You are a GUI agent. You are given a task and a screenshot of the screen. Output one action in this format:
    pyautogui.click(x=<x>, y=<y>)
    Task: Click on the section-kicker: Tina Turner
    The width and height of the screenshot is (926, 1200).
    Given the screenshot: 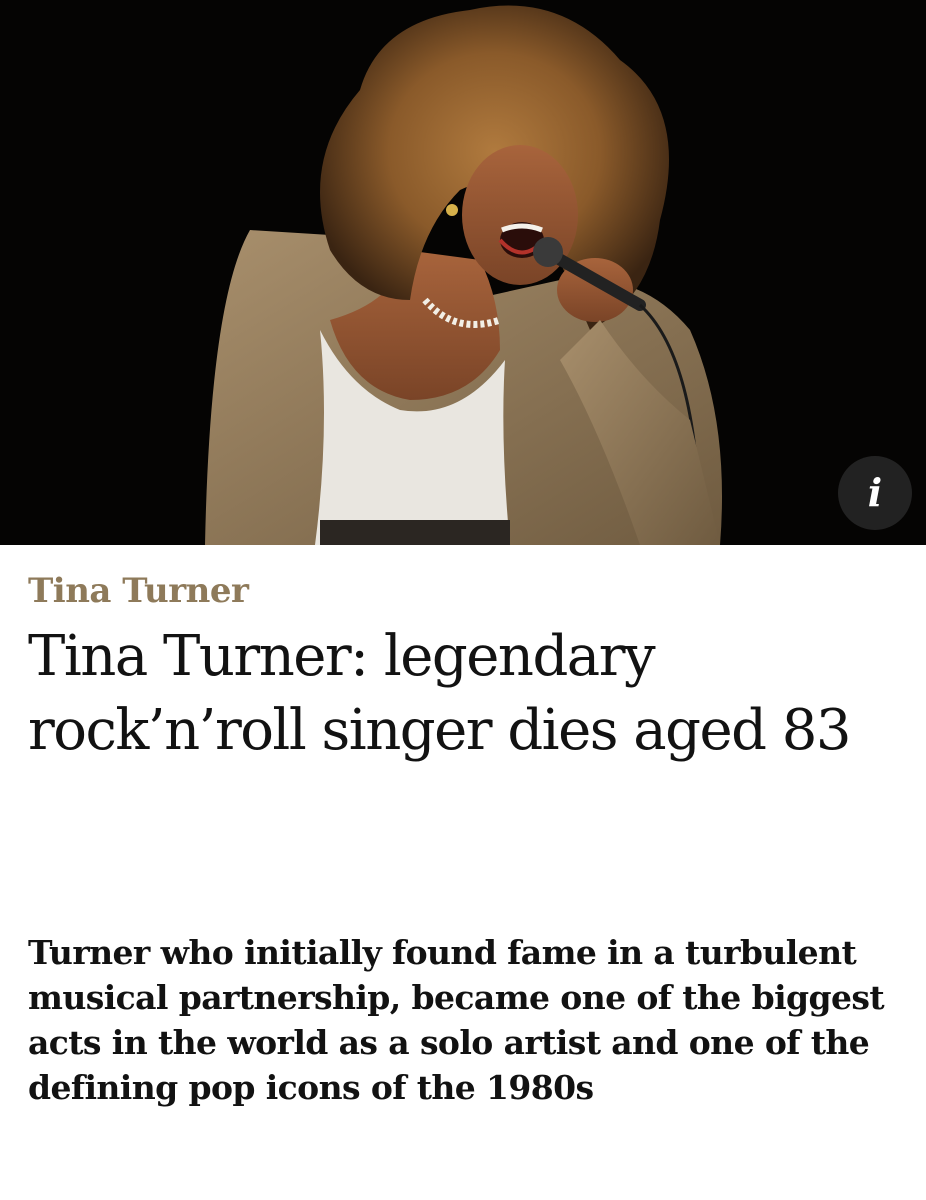 What is the action you would take?
    pyautogui.click(x=468, y=591)
    